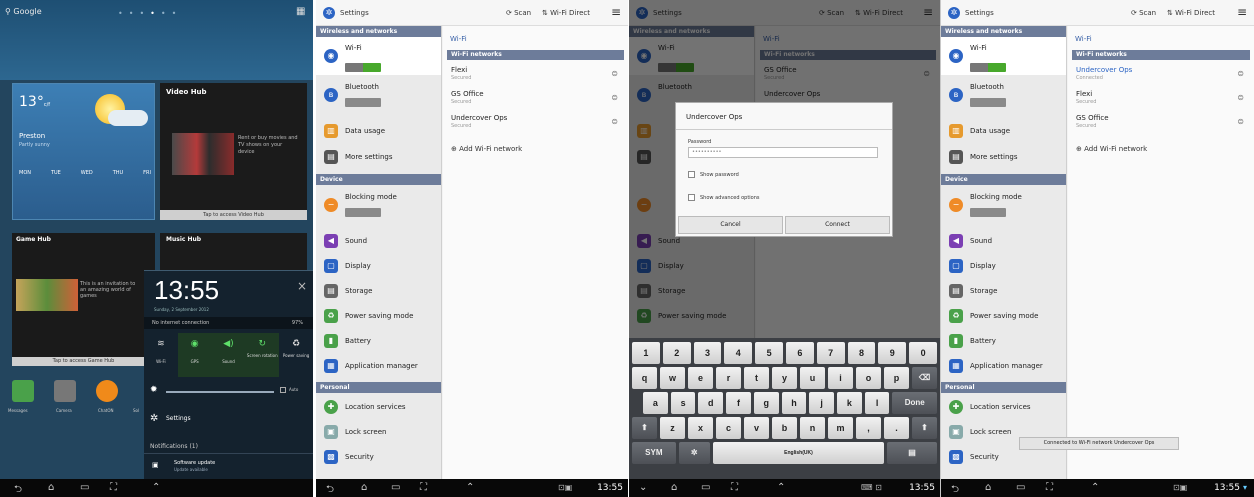 The height and width of the screenshot is (497, 1254). Describe the element at coordinates (912, 453) in the screenshot. I see `clipboard-key: ▤` at that location.